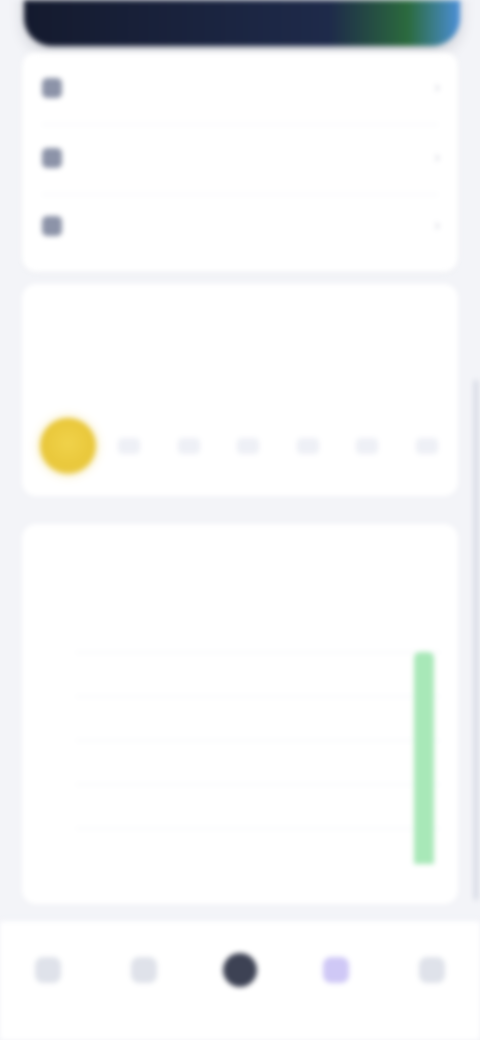  Describe the element at coordinates (336, 970) in the screenshot. I see `star-icon` at that location.